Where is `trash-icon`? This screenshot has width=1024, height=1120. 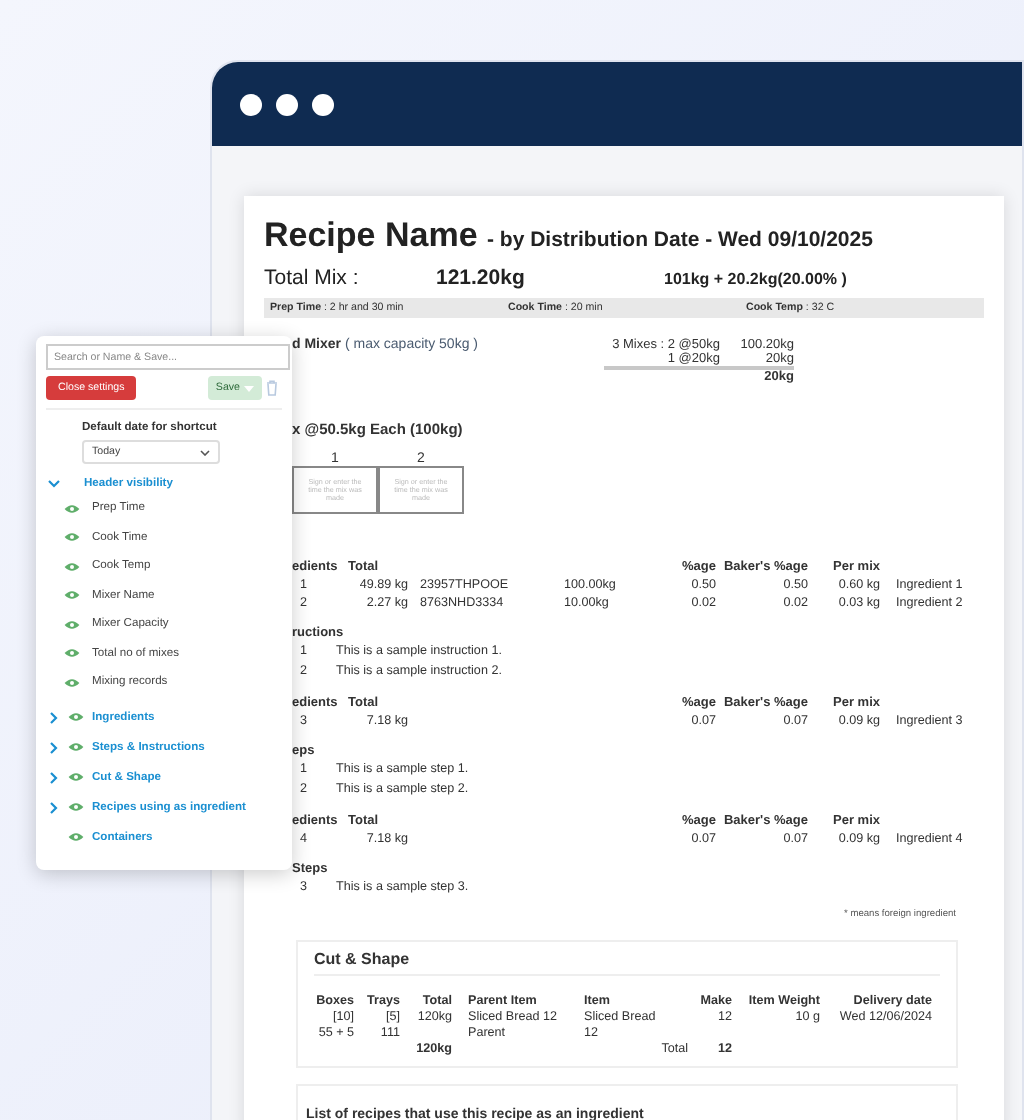
trash-icon is located at coordinates (272, 388).